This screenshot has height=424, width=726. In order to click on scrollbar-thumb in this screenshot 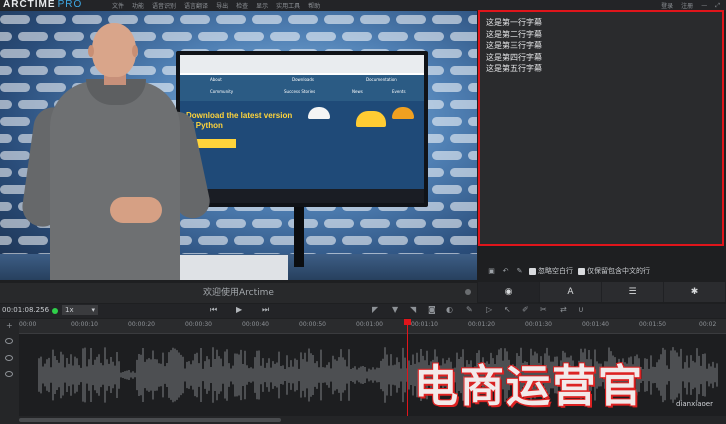, I will do `click(150, 420)`.